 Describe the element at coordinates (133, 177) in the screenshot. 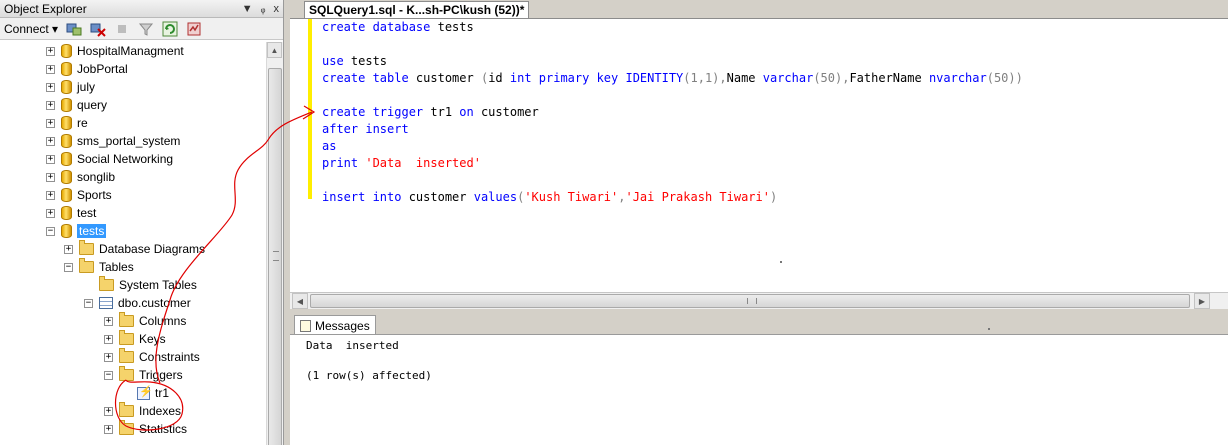

I see `tree-item-songlib: + songlib` at that location.